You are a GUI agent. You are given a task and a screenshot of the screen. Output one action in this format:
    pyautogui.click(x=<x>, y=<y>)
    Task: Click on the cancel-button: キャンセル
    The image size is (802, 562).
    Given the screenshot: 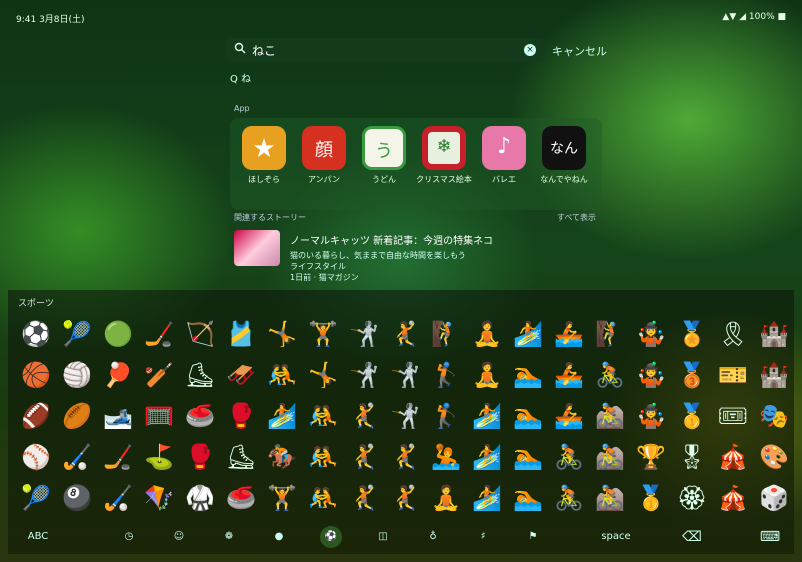 What is the action you would take?
    pyautogui.click(x=579, y=51)
    